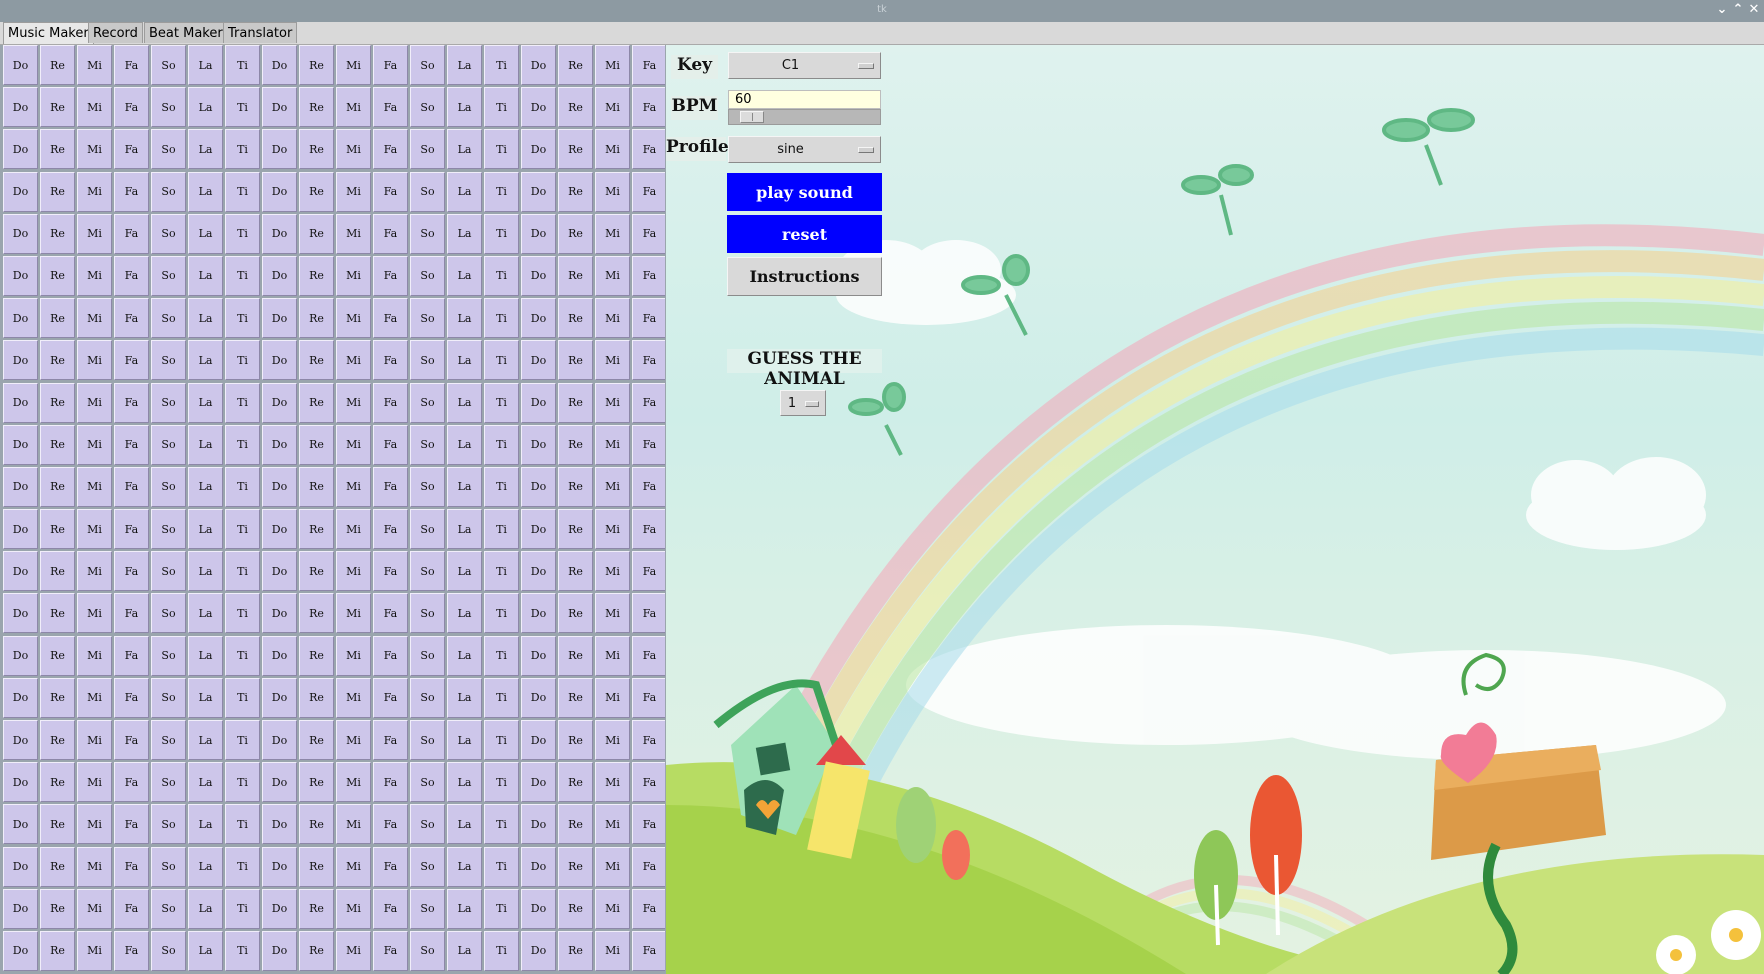  I want to click on key-select: C1, so click(804, 65).